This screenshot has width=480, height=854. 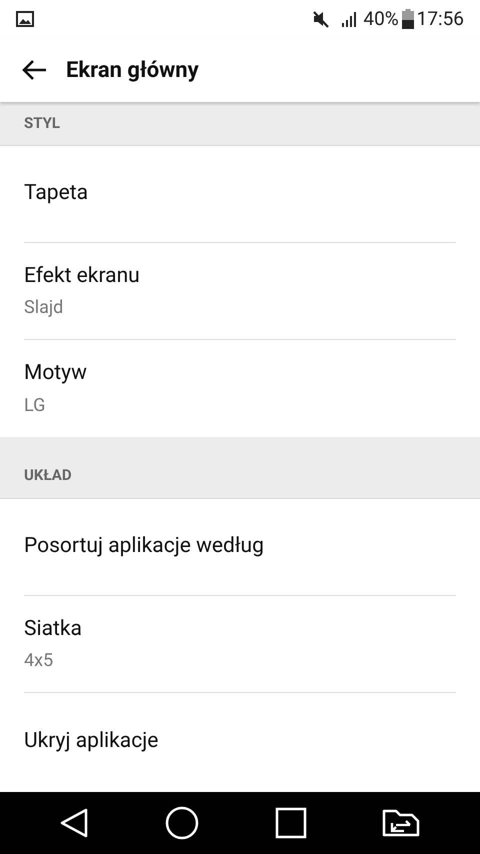 What do you see at coordinates (57, 194) in the screenshot?
I see `item-title: Tapeta` at bounding box center [57, 194].